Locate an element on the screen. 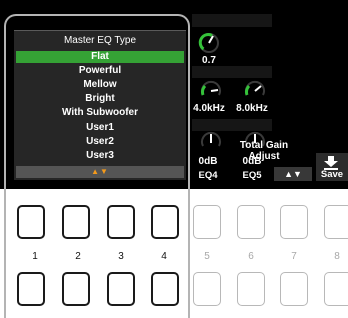  panel-button-number-4: 4 is located at coordinates (164, 256).